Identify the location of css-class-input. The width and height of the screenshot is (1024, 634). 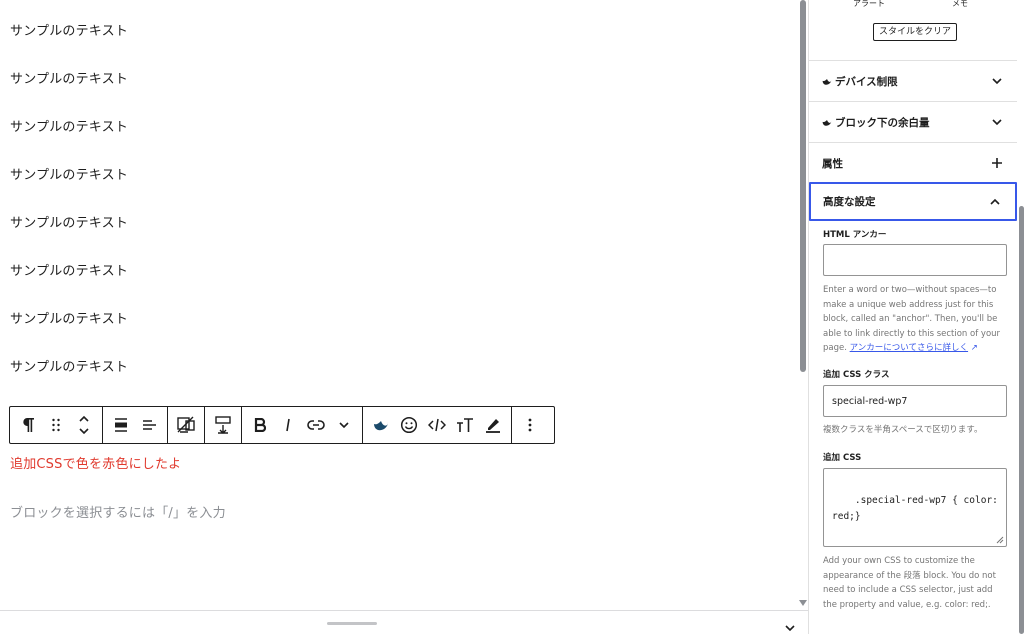
(915, 401).